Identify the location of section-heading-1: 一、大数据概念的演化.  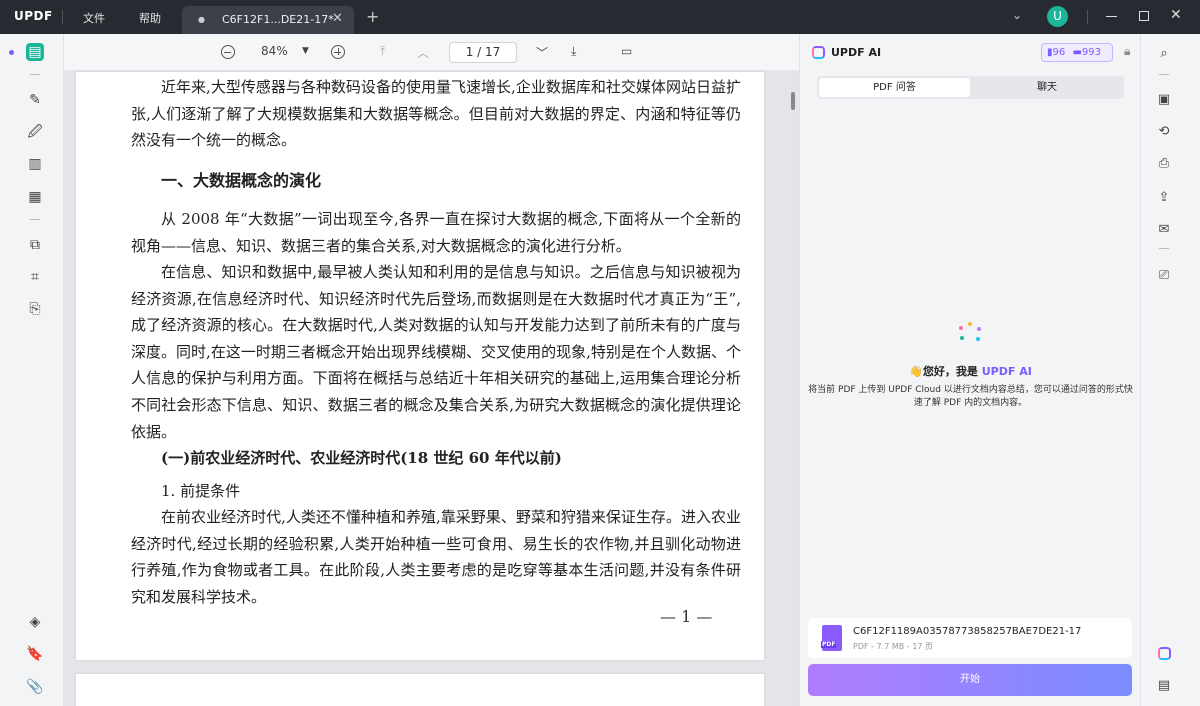
(241, 180).